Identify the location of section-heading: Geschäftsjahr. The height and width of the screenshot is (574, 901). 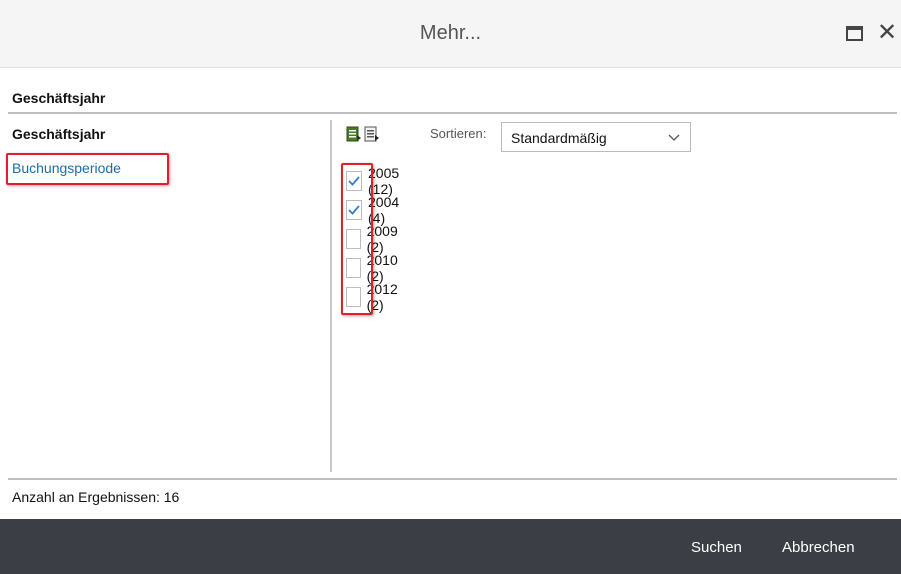
(59, 98).